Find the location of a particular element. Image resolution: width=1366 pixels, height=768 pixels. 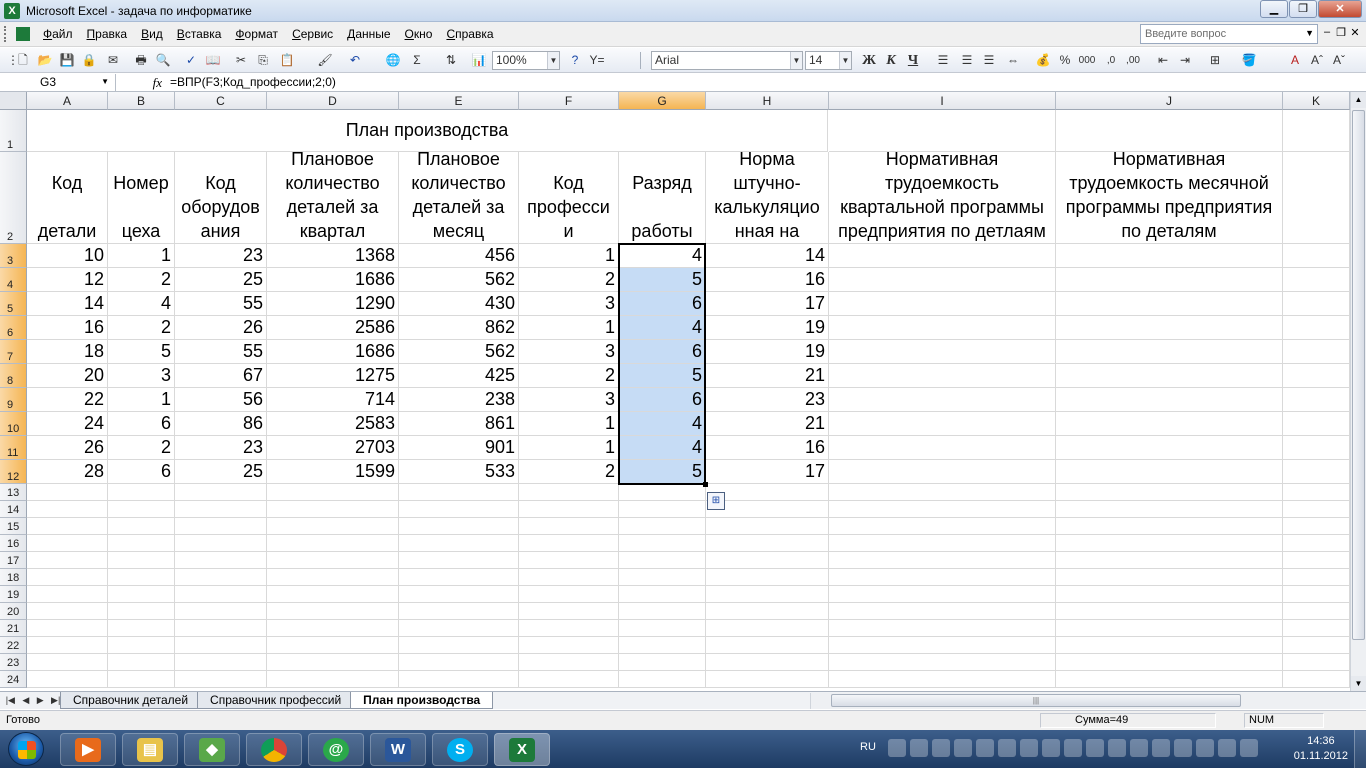

cell-b10: 6 is located at coordinates (141, 424).